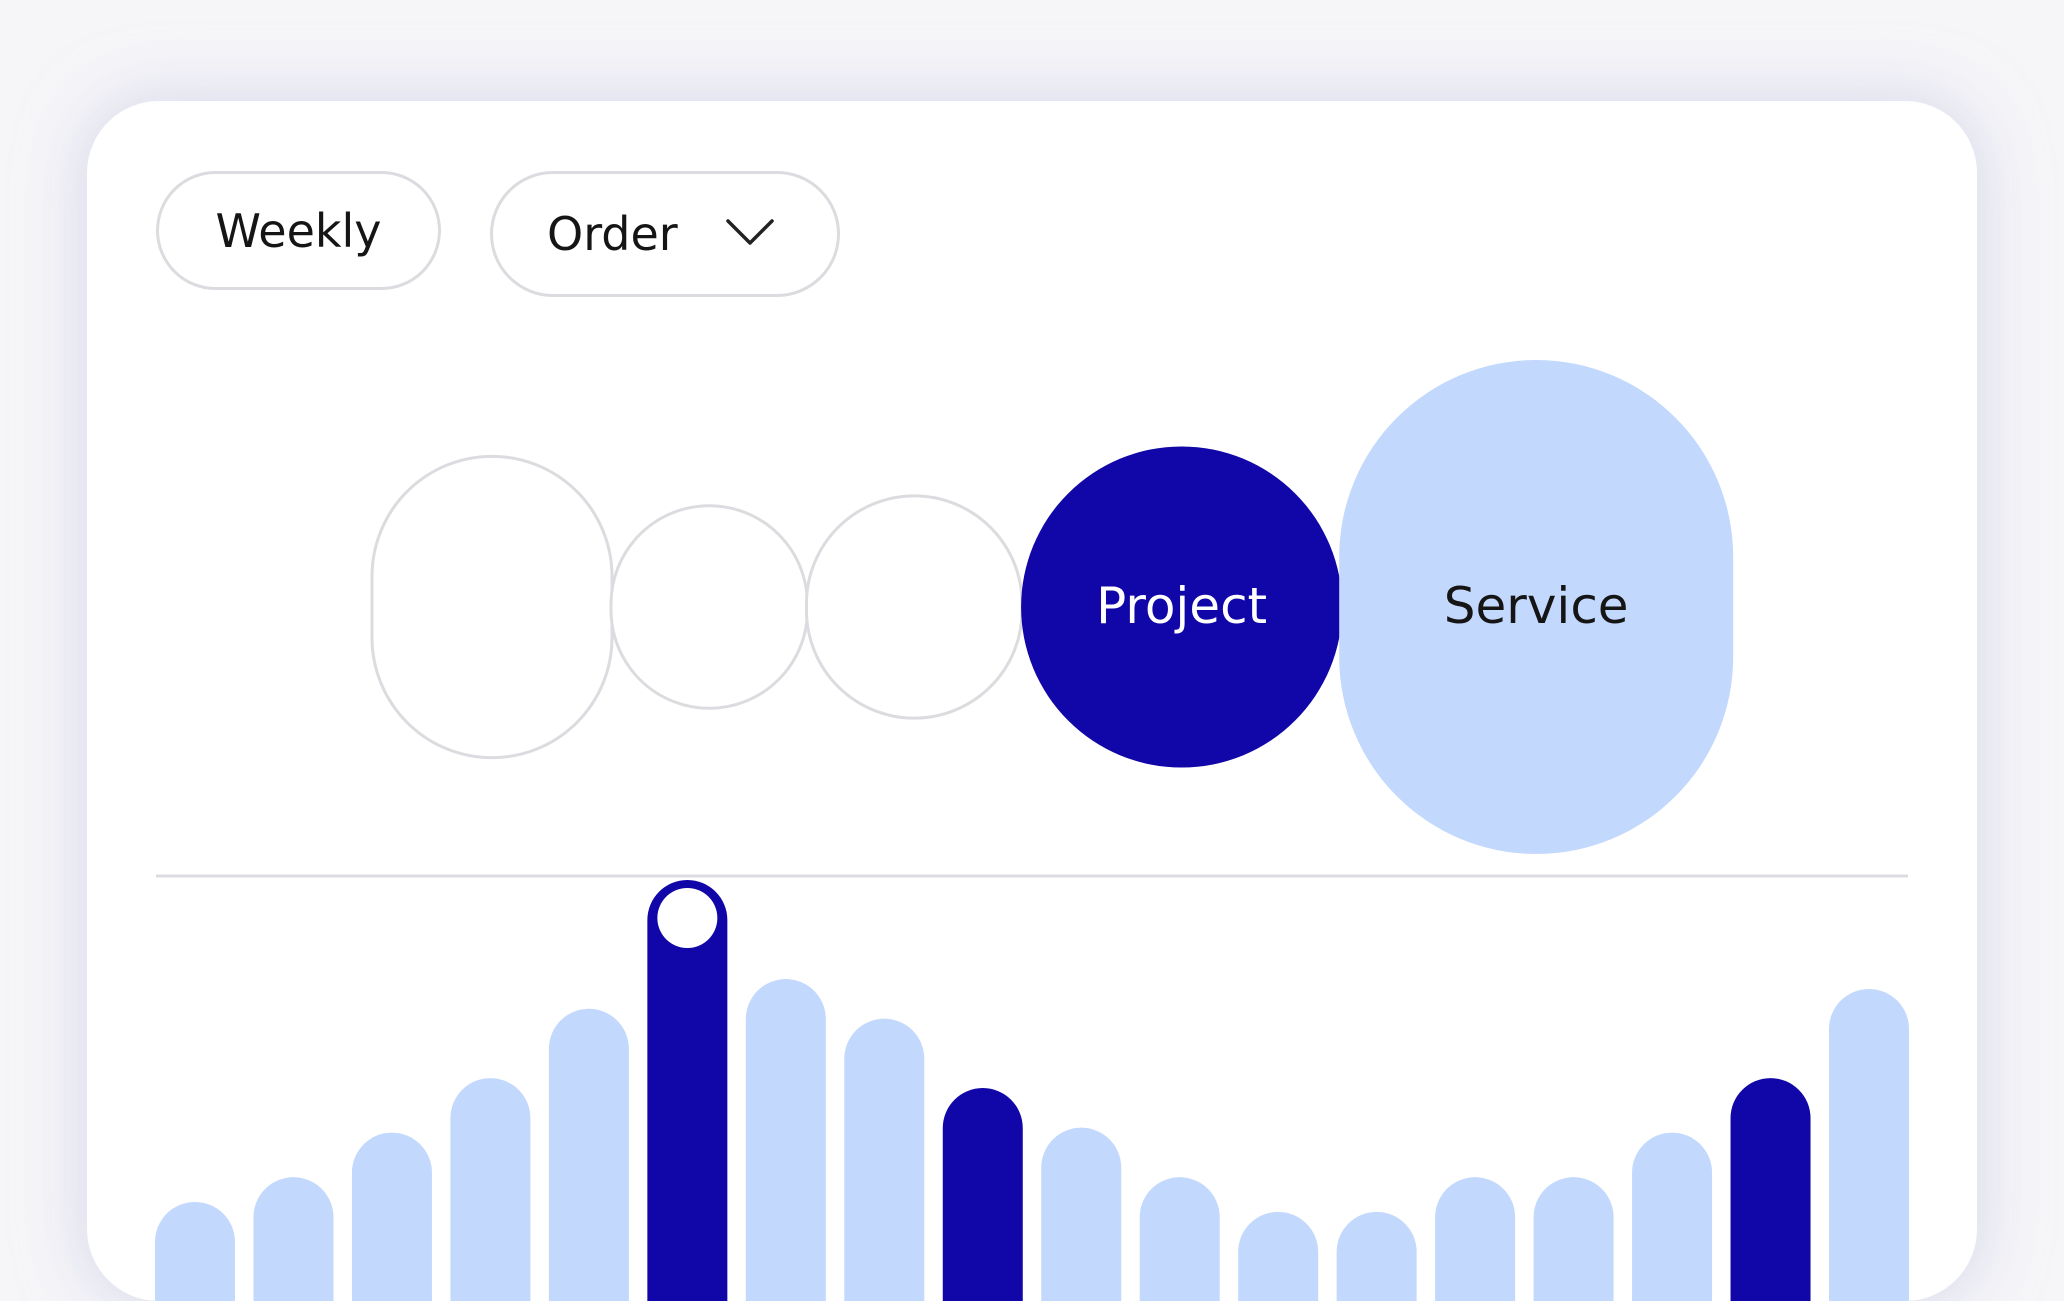  I want to click on bar-selected-knob, so click(687, 918).